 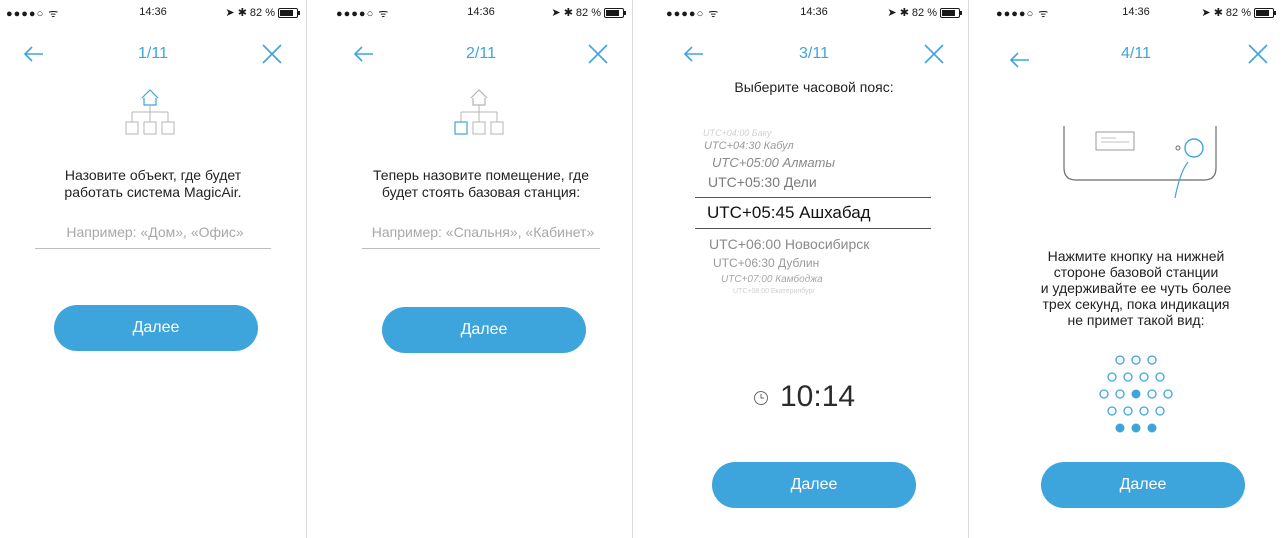 What do you see at coordinates (826, 279) in the screenshot?
I see `timezone-option: UTC+07:00 Камбоджа` at bounding box center [826, 279].